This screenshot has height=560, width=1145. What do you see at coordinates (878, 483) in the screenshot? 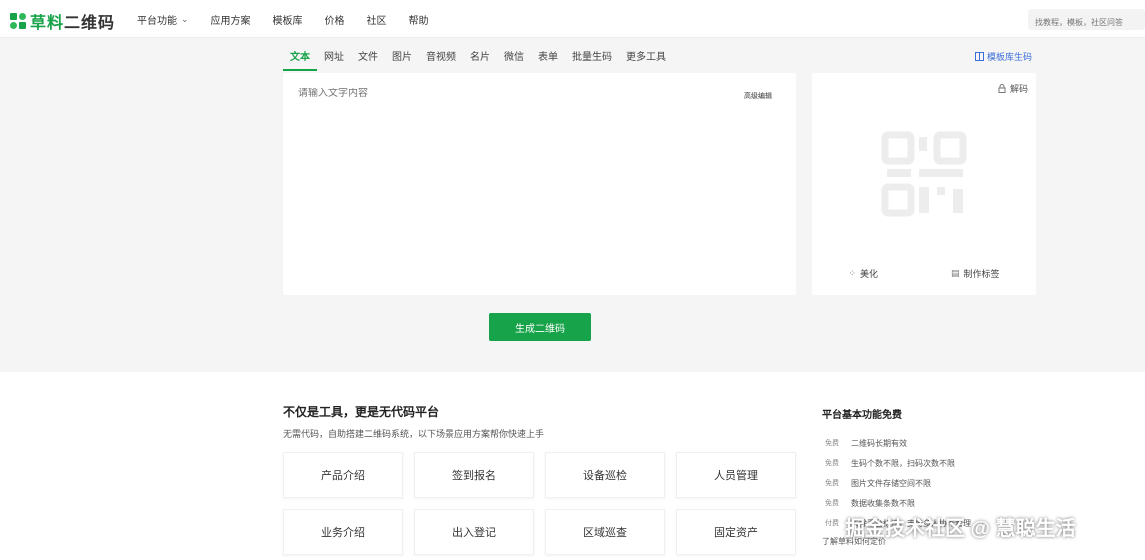
I see `list-item: 免费 图片文件存储空间不限` at bounding box center [878, 483].